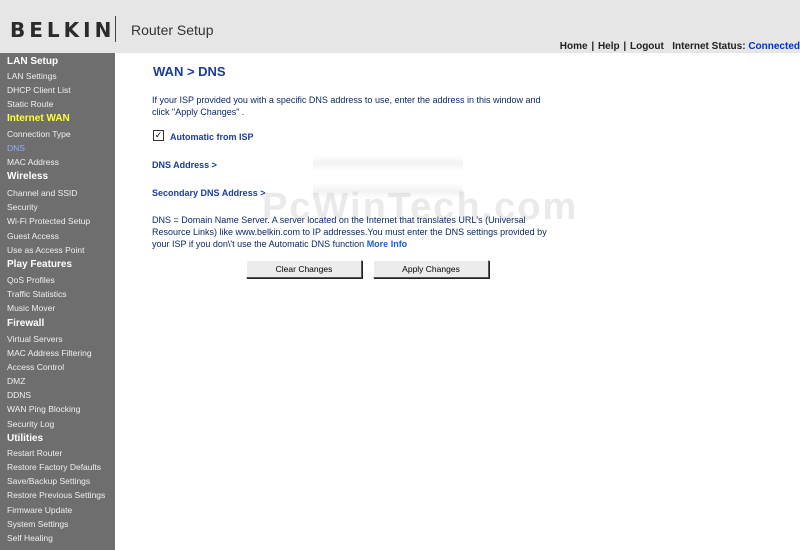 The height and width of the screenshot is (550, 800). What do you see at coordinates (37, 524) in the screenshot?
I see `sidebar-item-system-settings: System Settings` at bounding box center [37, 524].